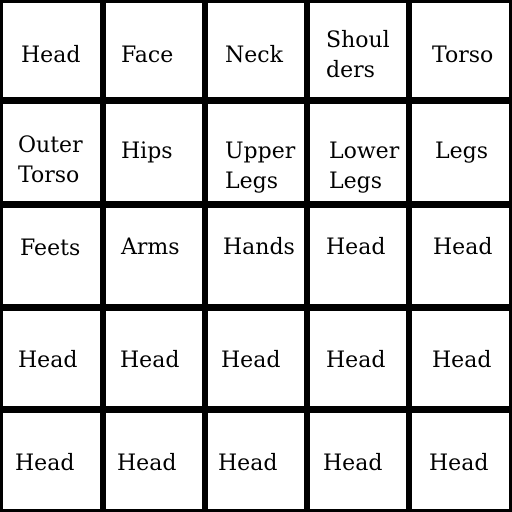 Image resolution: width=512 pixels, height=512 pixels. What do you see at coordinates (147, 151) in the screenshot?
I see `cell-label: Hips` at bounding box center [147, 151].